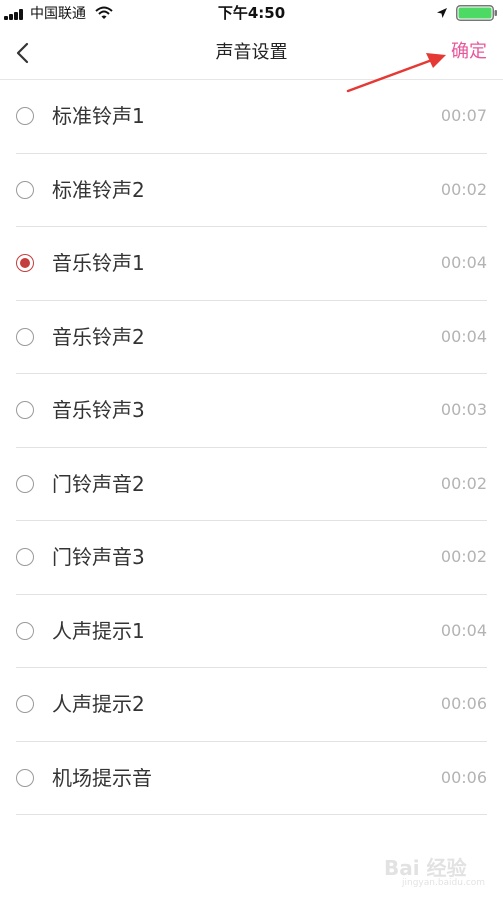 The width and height of the screenshot is (503, 901). Describe the element at coordinates (251, 778) in the screenshot. I see `ringtone-row: 机场提示音 00:06` at that location.